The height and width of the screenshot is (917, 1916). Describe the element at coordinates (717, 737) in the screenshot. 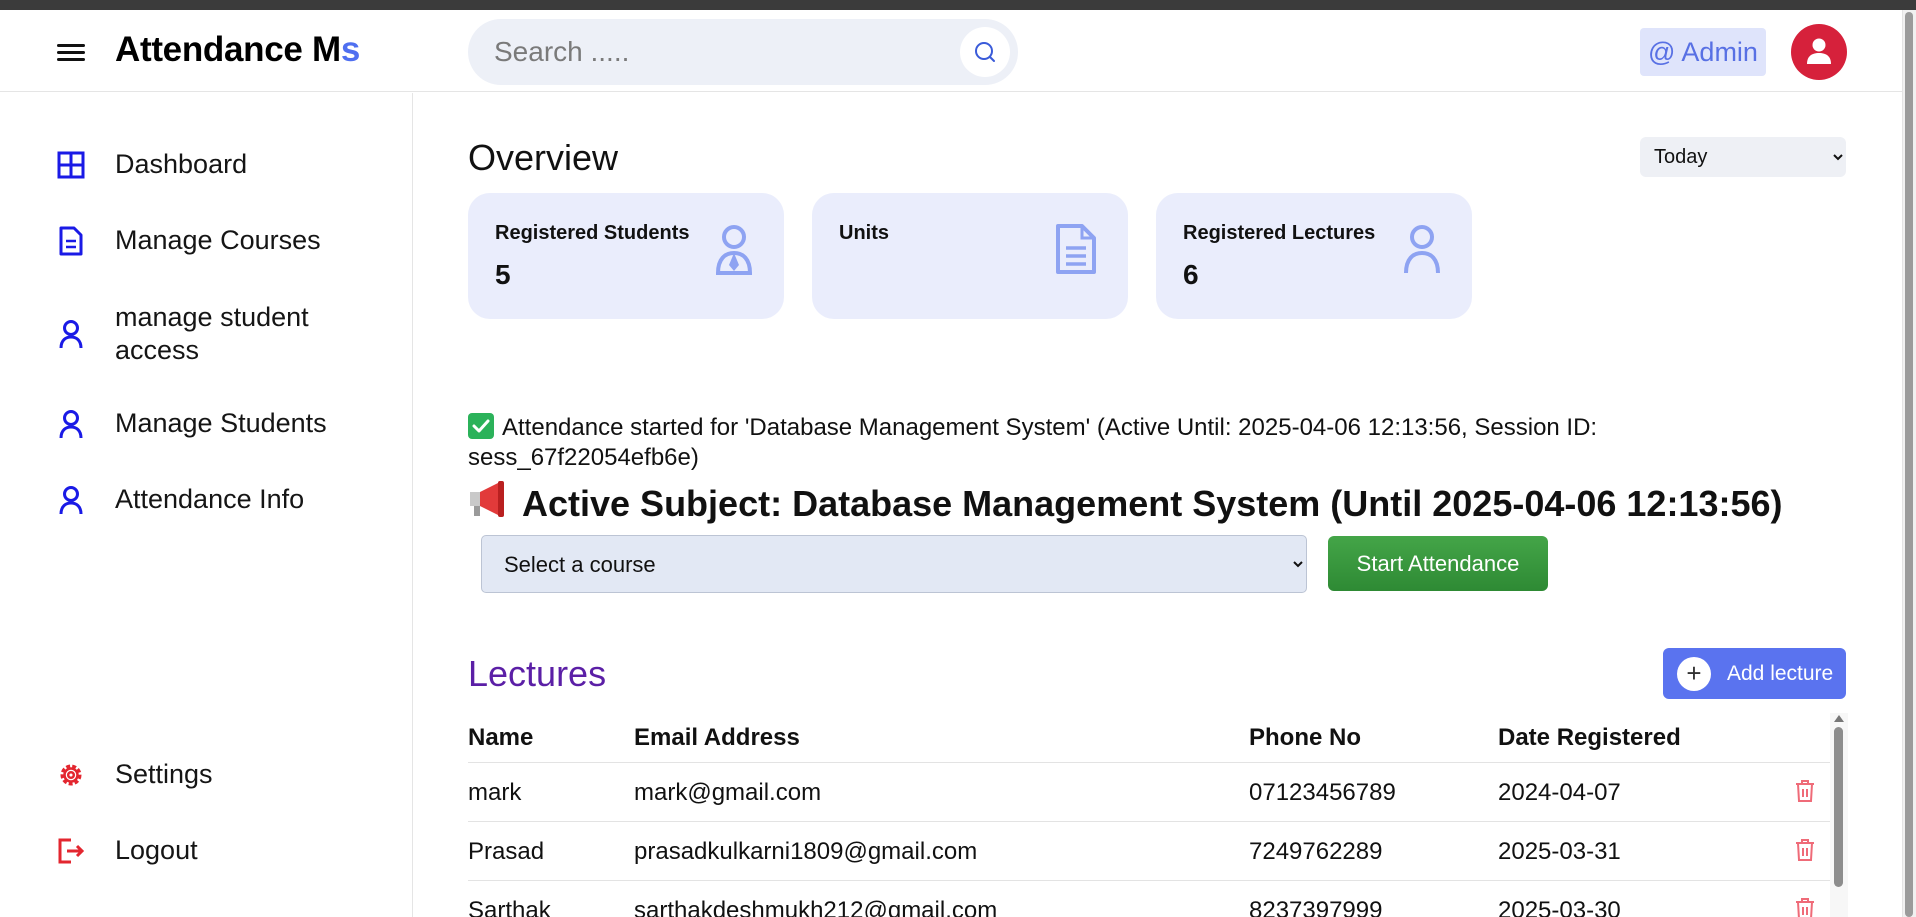

I see `column-header-email: Email Address` at that location.